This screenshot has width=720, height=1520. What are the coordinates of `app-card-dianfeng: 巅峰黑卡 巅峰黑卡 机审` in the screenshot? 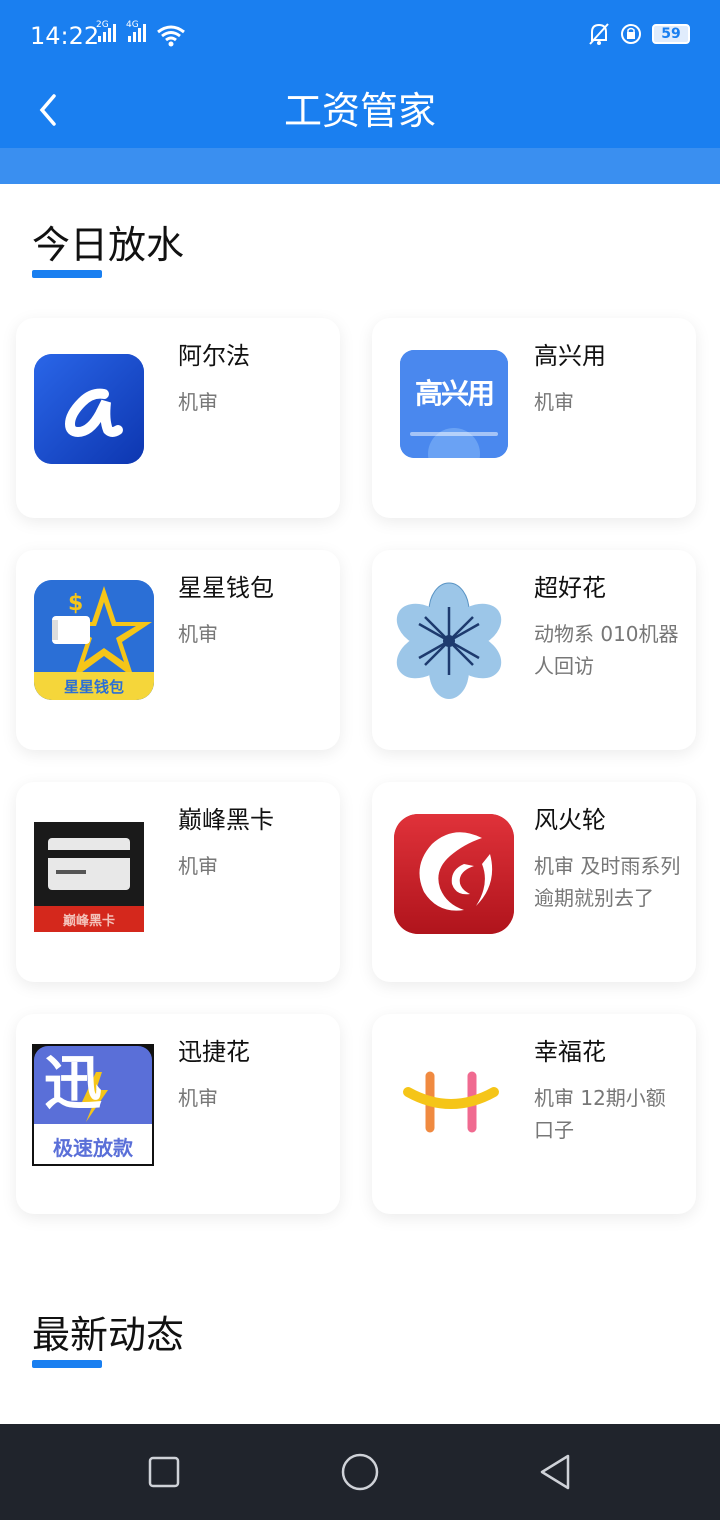 It's located at (178, 882).